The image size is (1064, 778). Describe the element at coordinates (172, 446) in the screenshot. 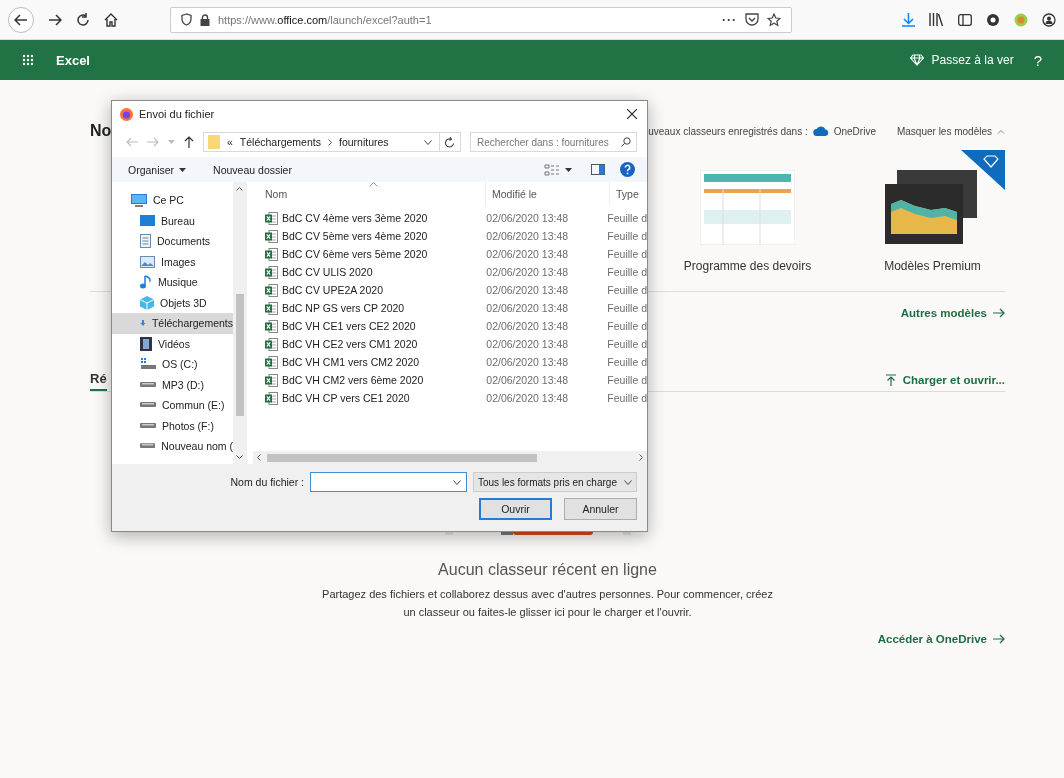

I see `nav-item: Nouveau nom (` at that location.